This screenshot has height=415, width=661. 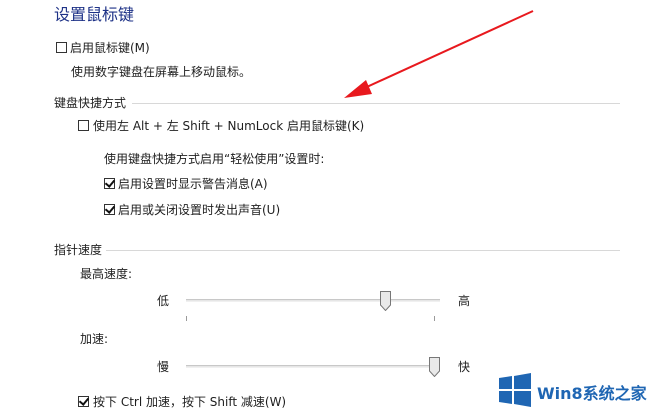 I want to click on show-warning-row: 启用设置时显示警告消息(A), so click(x=189, y=184).